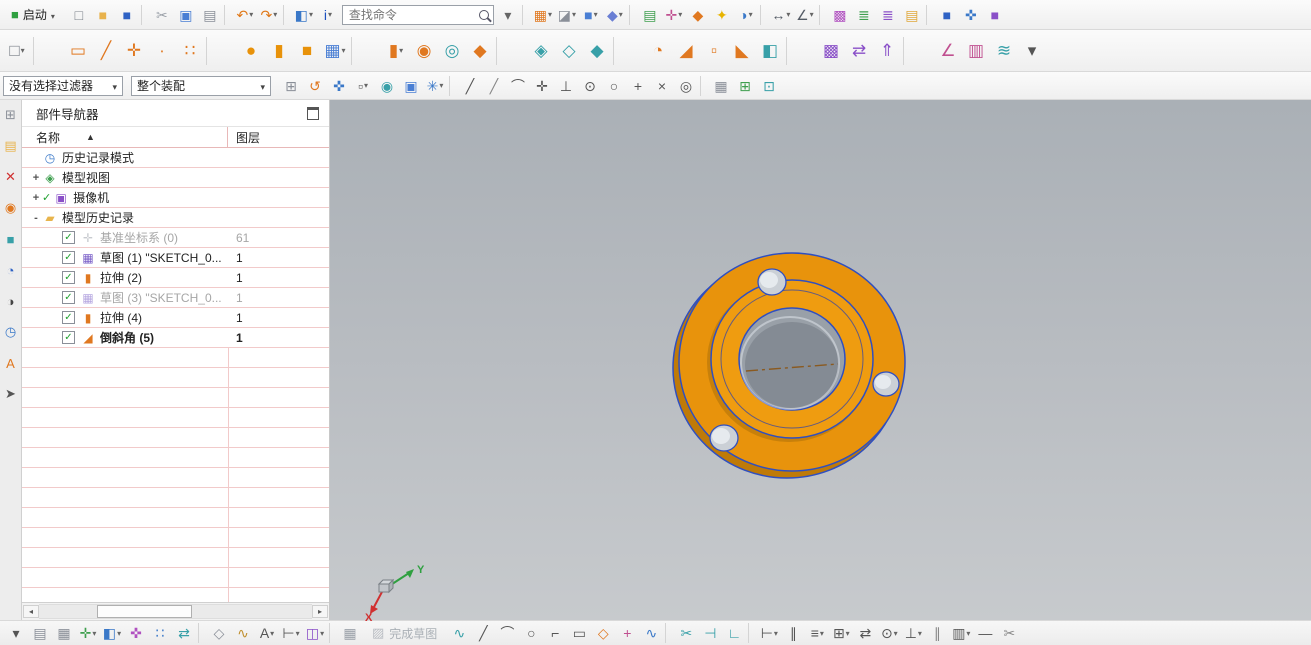 This screenshot has height=645, width=1311. I want to click on reset-orientation-icon: ↺, so click(315, 86).